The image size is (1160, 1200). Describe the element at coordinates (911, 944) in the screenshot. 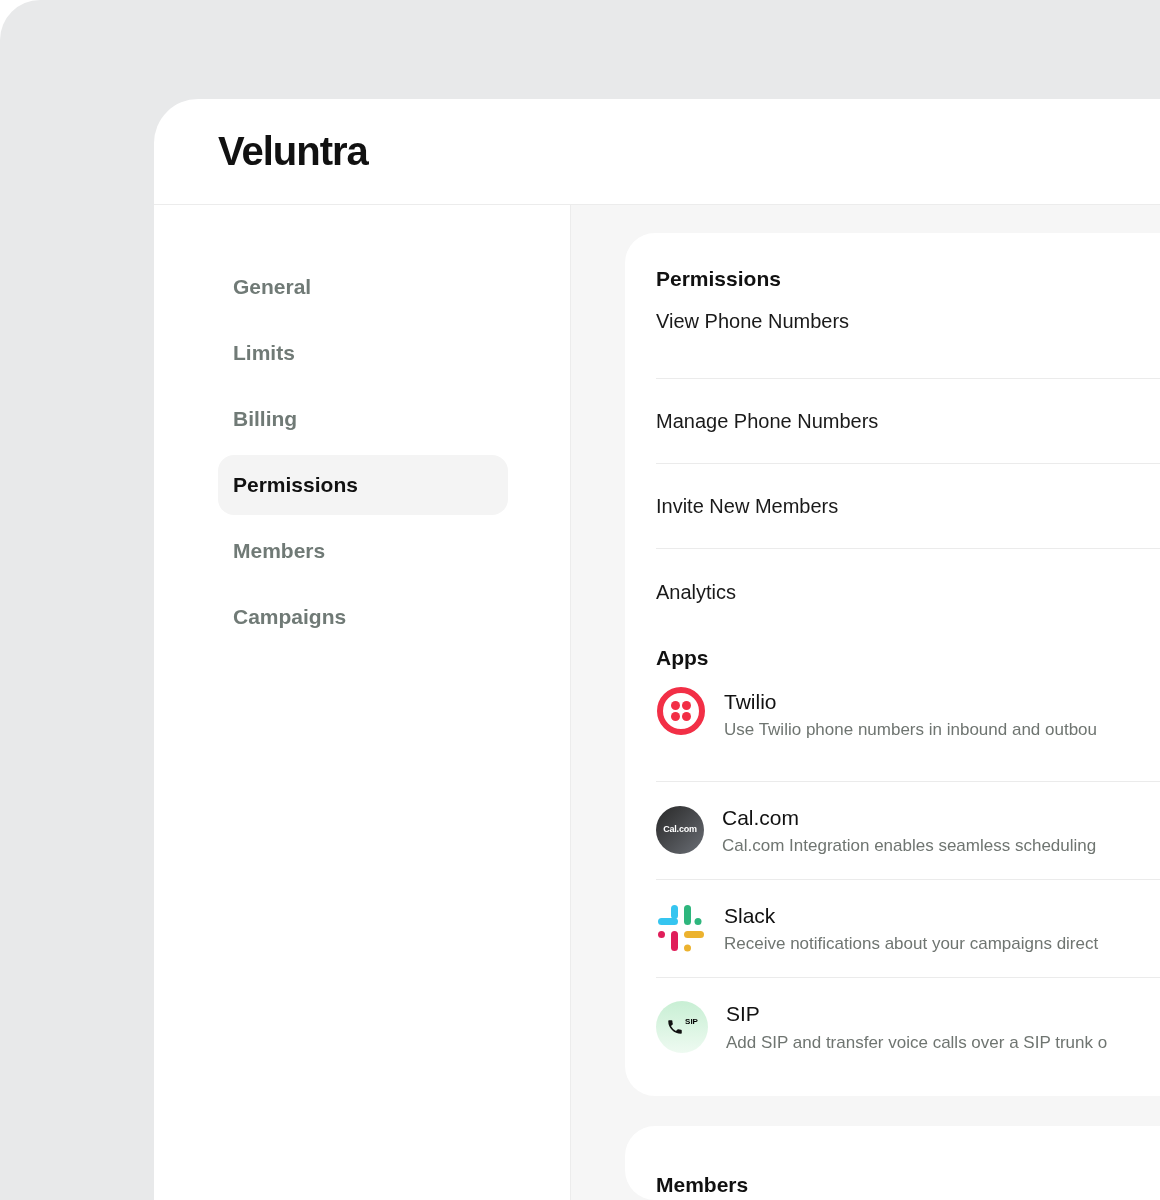

I see `app-description: Receive notifications about your campaigns direct` at that location.